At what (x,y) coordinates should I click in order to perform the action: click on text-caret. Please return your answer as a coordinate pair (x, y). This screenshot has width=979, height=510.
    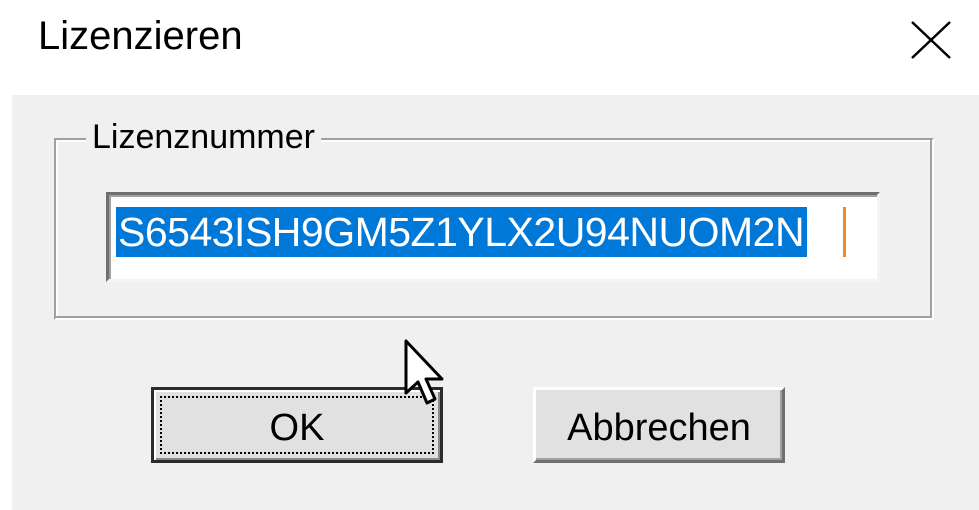
    Looking at the image, I should click on (844, 232).